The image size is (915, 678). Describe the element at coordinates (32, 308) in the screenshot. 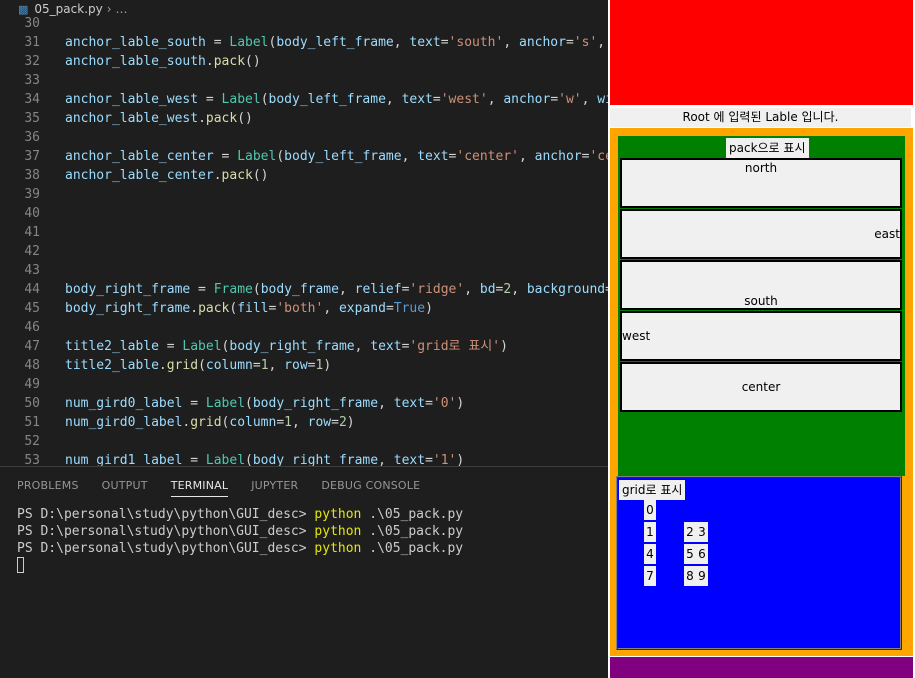

I see `line-number: 45` at that location.